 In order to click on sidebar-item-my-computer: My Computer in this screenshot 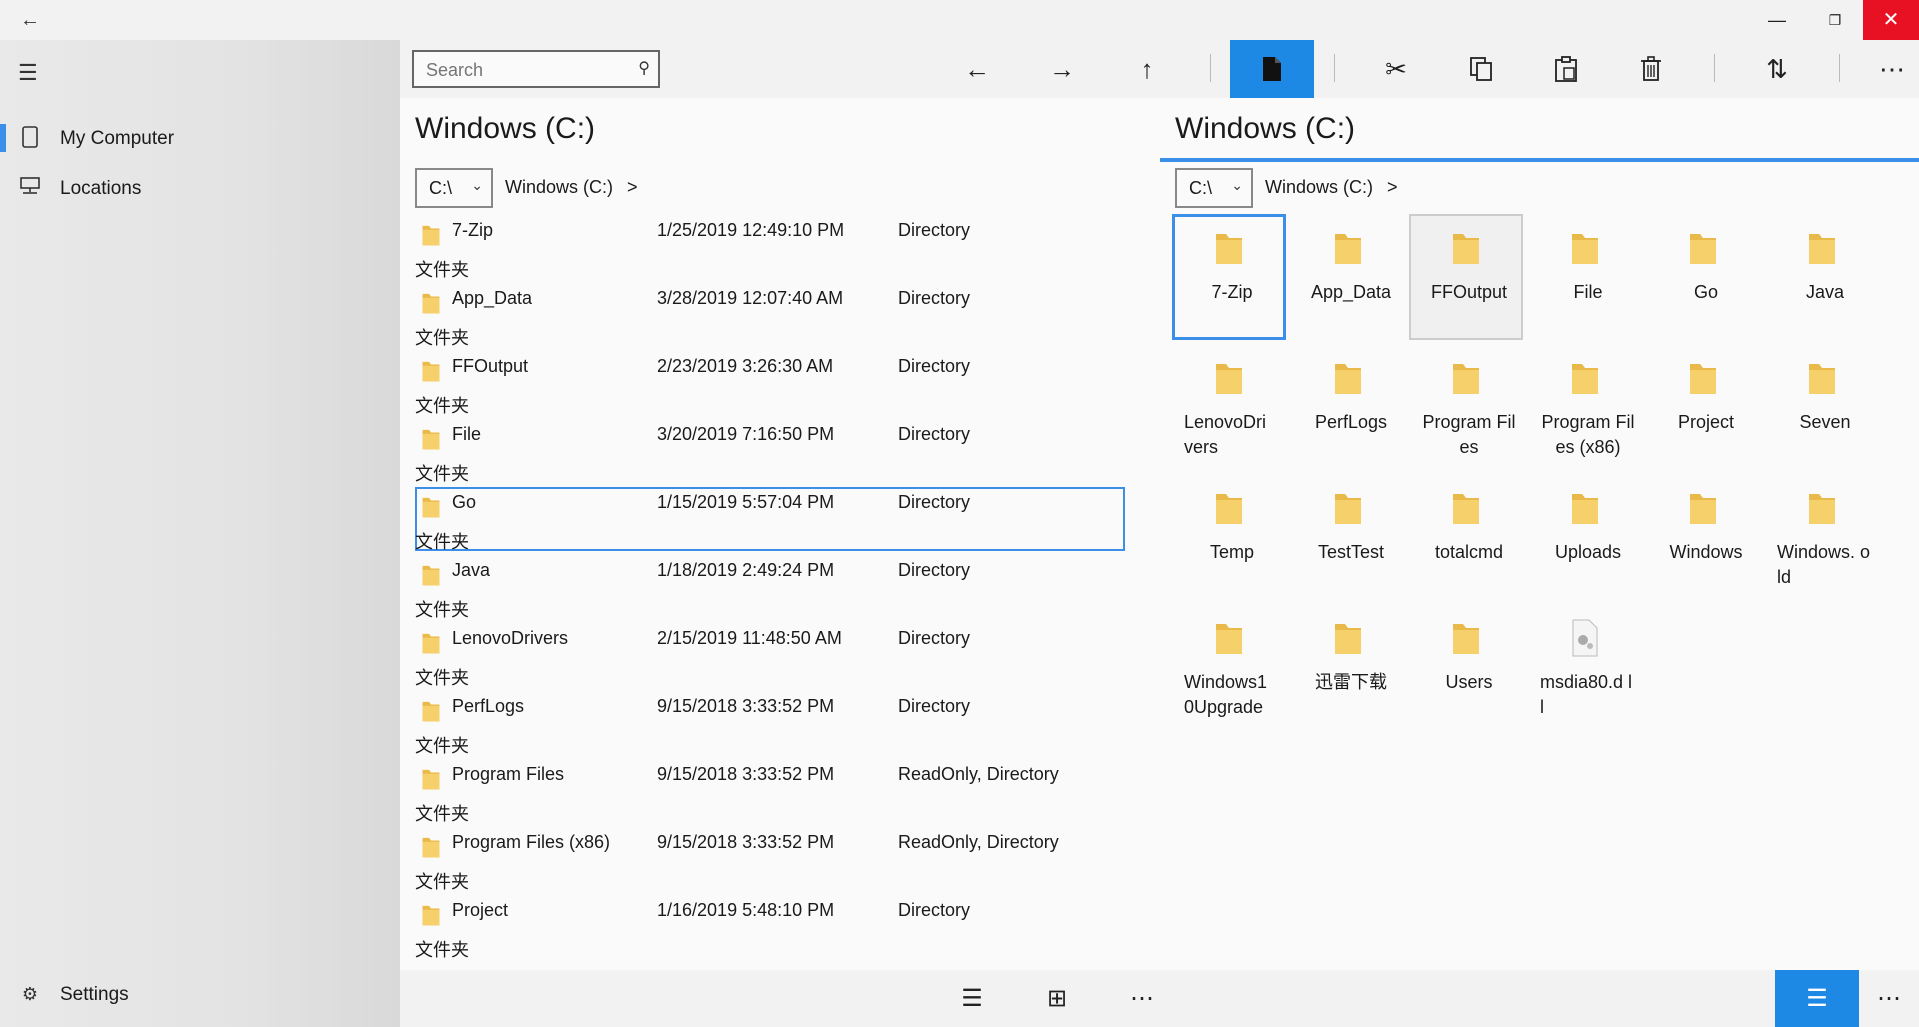, I will do `click(200, 138)`.